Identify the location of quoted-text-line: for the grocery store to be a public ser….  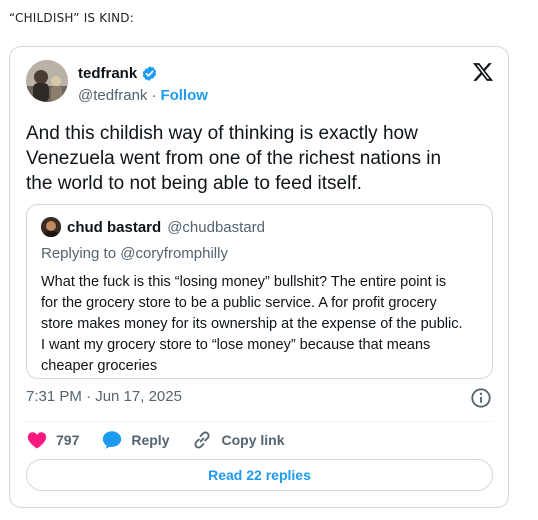
(239, 303).